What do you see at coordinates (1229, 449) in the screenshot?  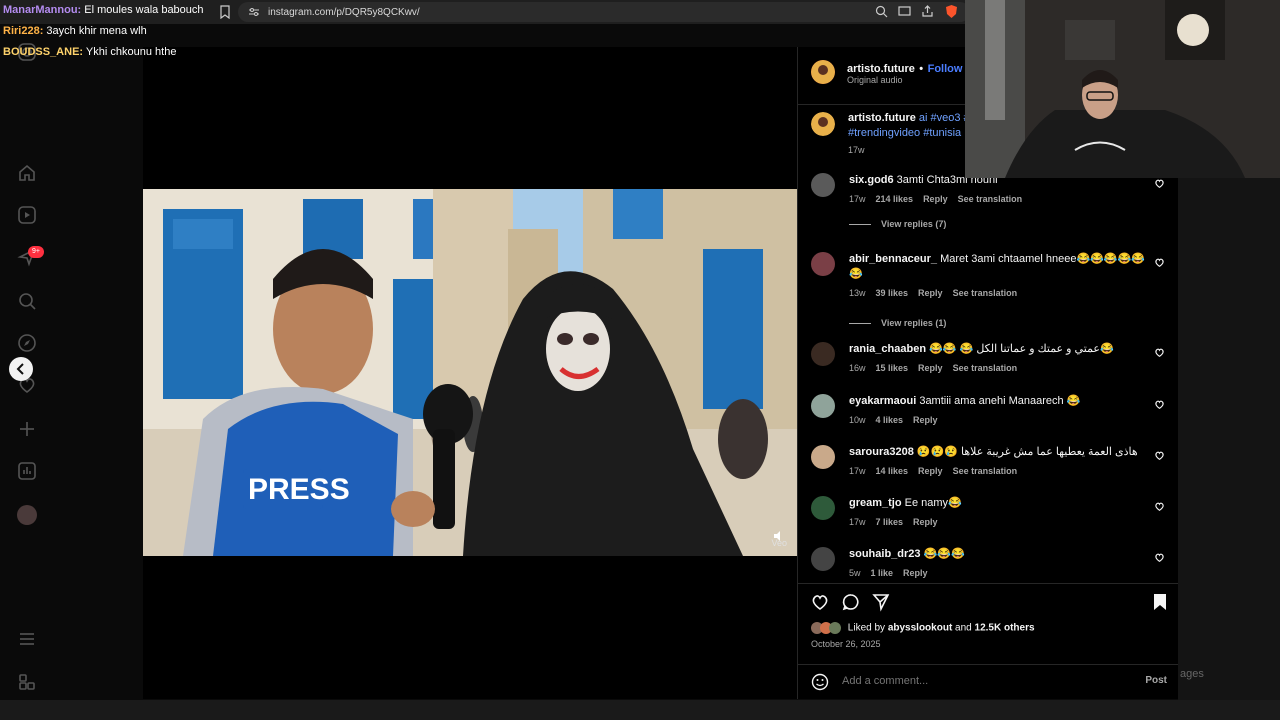 I see `background-page-strip: ages` at bounding box center [1229, 449].